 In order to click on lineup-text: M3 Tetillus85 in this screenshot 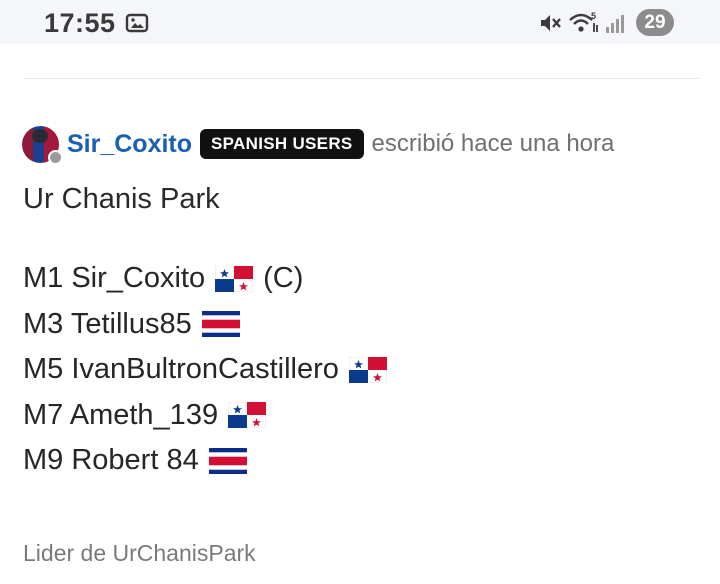, I will do `click(107, 323)`.